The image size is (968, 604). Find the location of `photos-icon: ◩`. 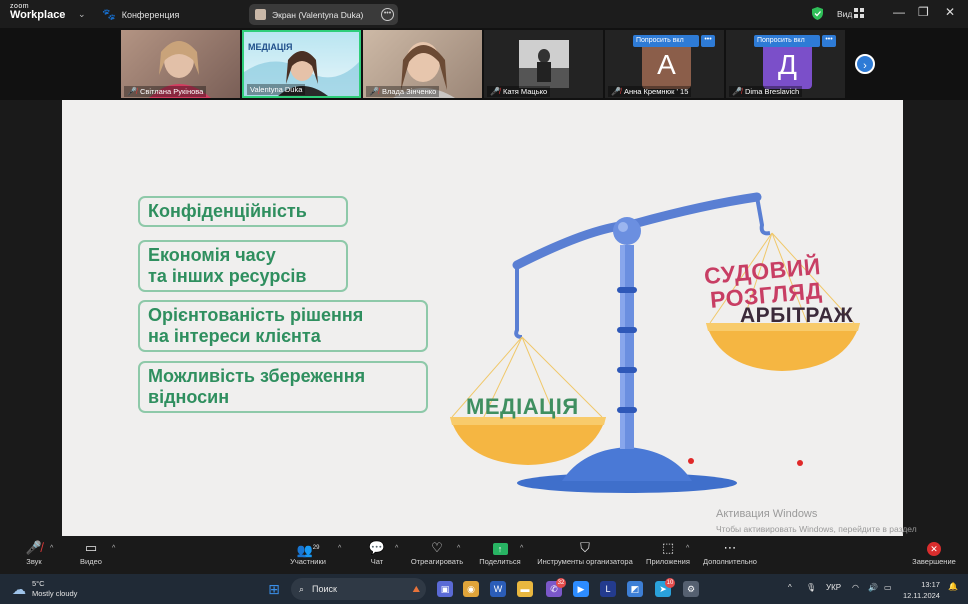

photos-icon: ◩ is located at coordinates (635, 589).